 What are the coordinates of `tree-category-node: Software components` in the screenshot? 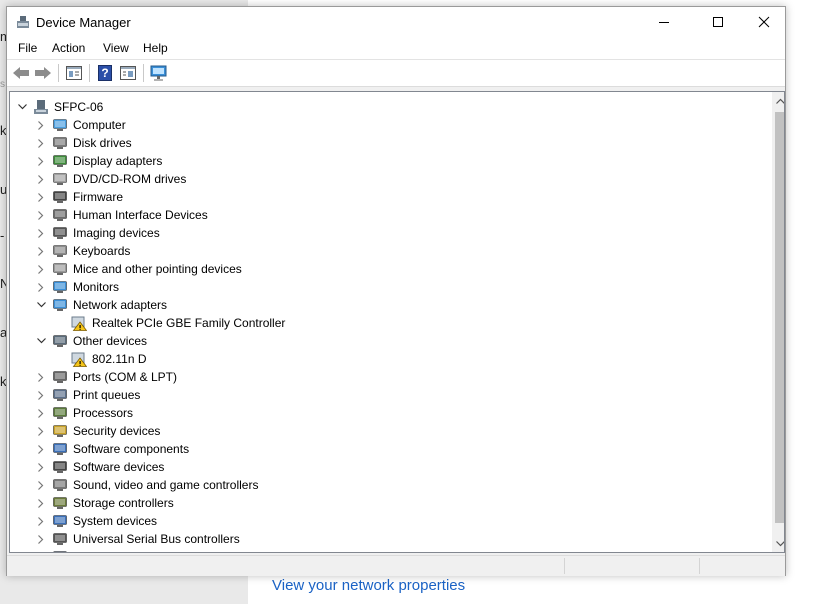 It's located at (390, 449).